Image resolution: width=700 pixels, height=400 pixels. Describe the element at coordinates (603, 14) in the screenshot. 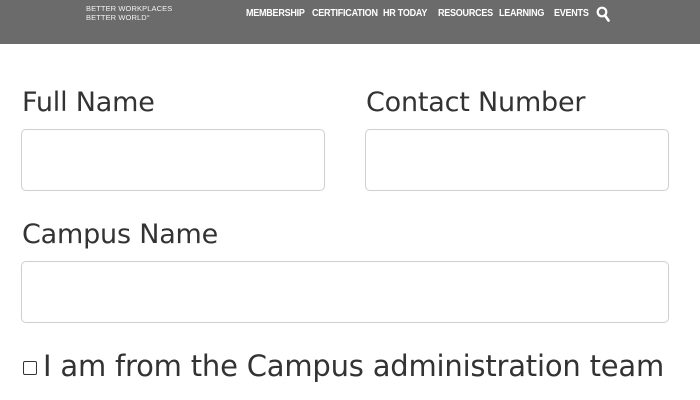

I see `search-icon` at that location.